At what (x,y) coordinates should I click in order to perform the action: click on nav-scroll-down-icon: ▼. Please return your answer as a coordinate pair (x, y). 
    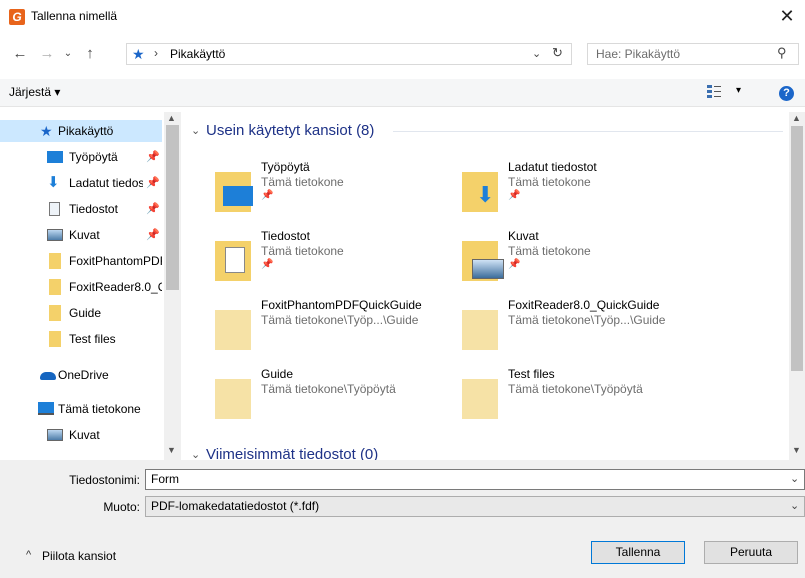
    Looking at the image, I should click on (171, 450).